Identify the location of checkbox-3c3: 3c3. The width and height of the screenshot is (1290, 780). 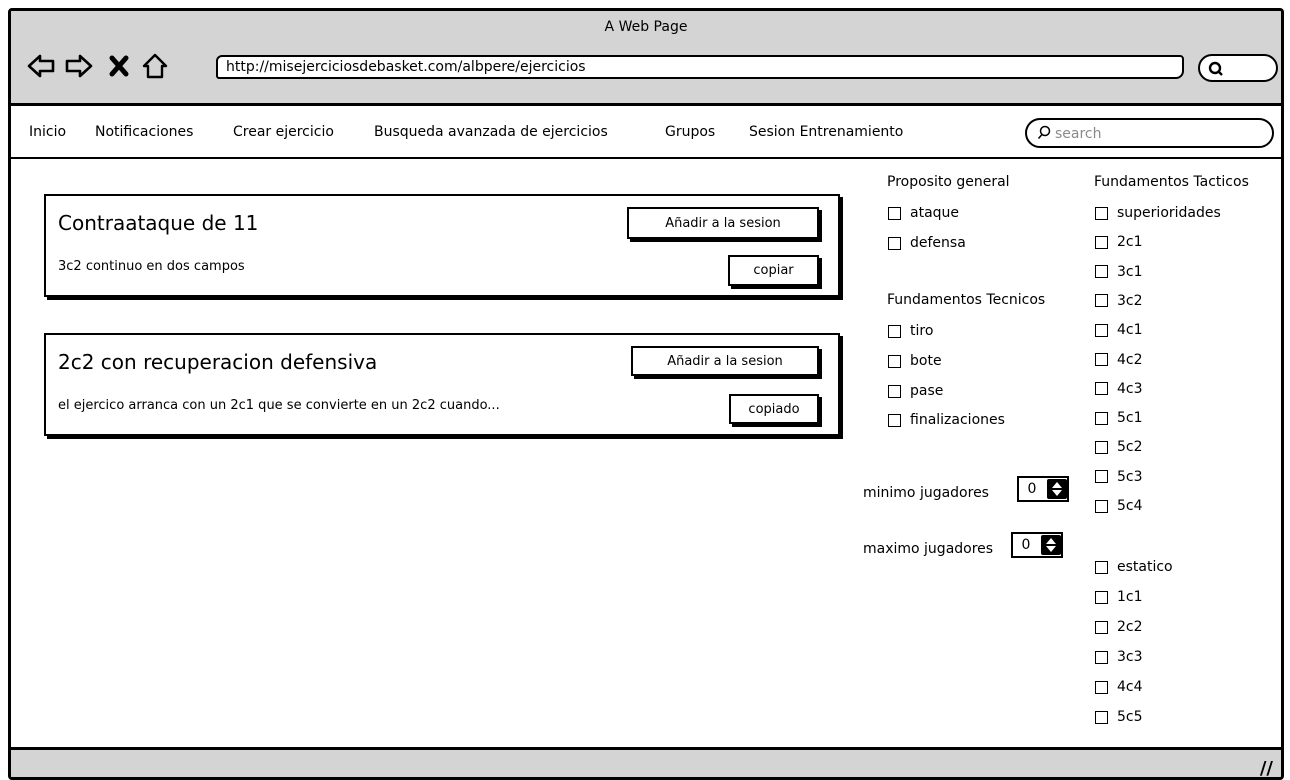
(1119, 657).